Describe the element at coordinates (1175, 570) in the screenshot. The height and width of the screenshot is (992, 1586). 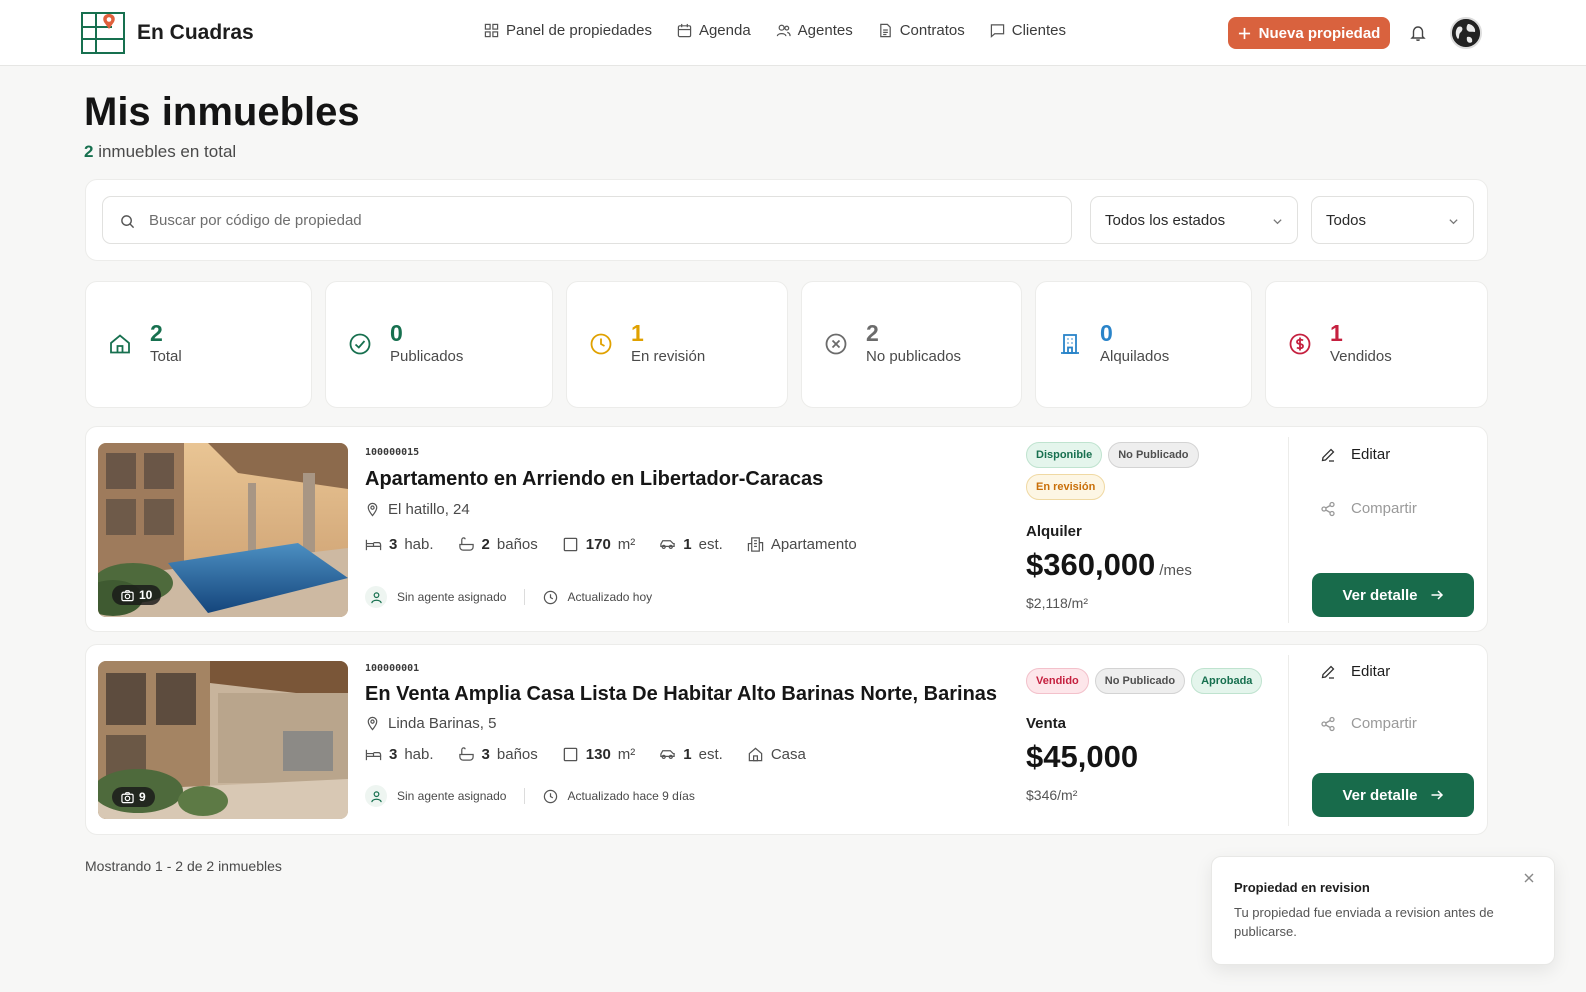
I see `price-suffix: /mes` at that location.